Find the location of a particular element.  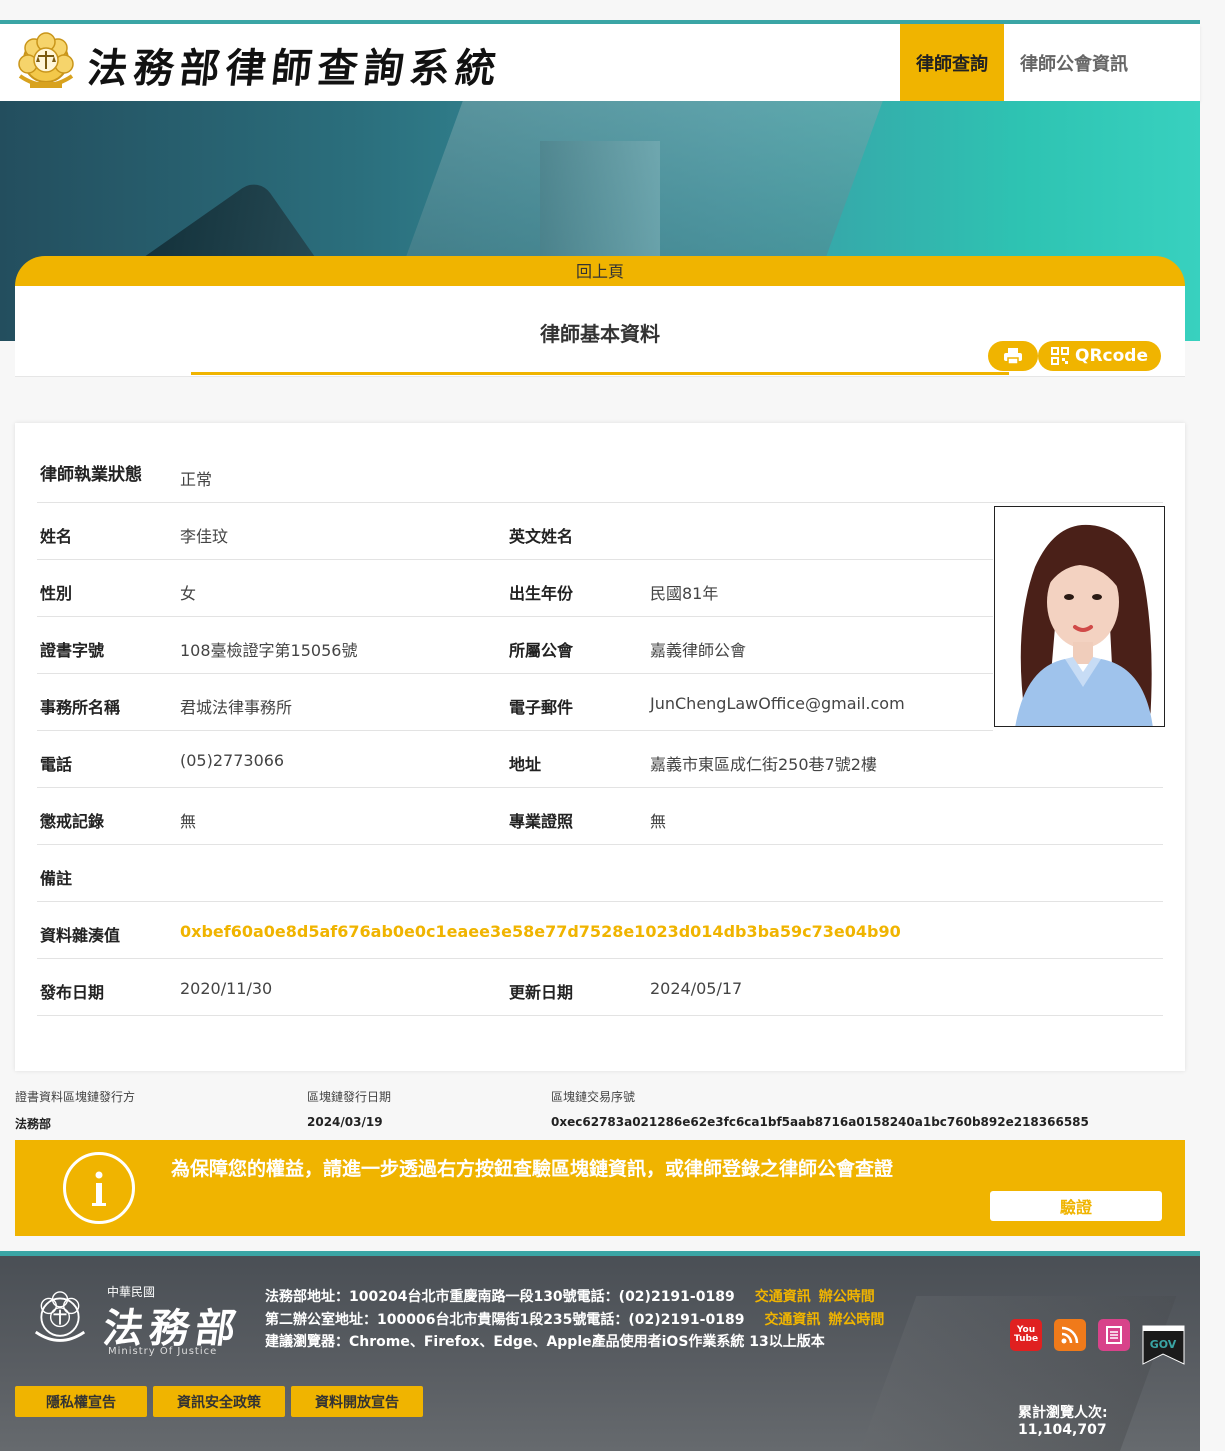

site-title: 法務部律師查詢系統 is located at coordinates (295, 65).